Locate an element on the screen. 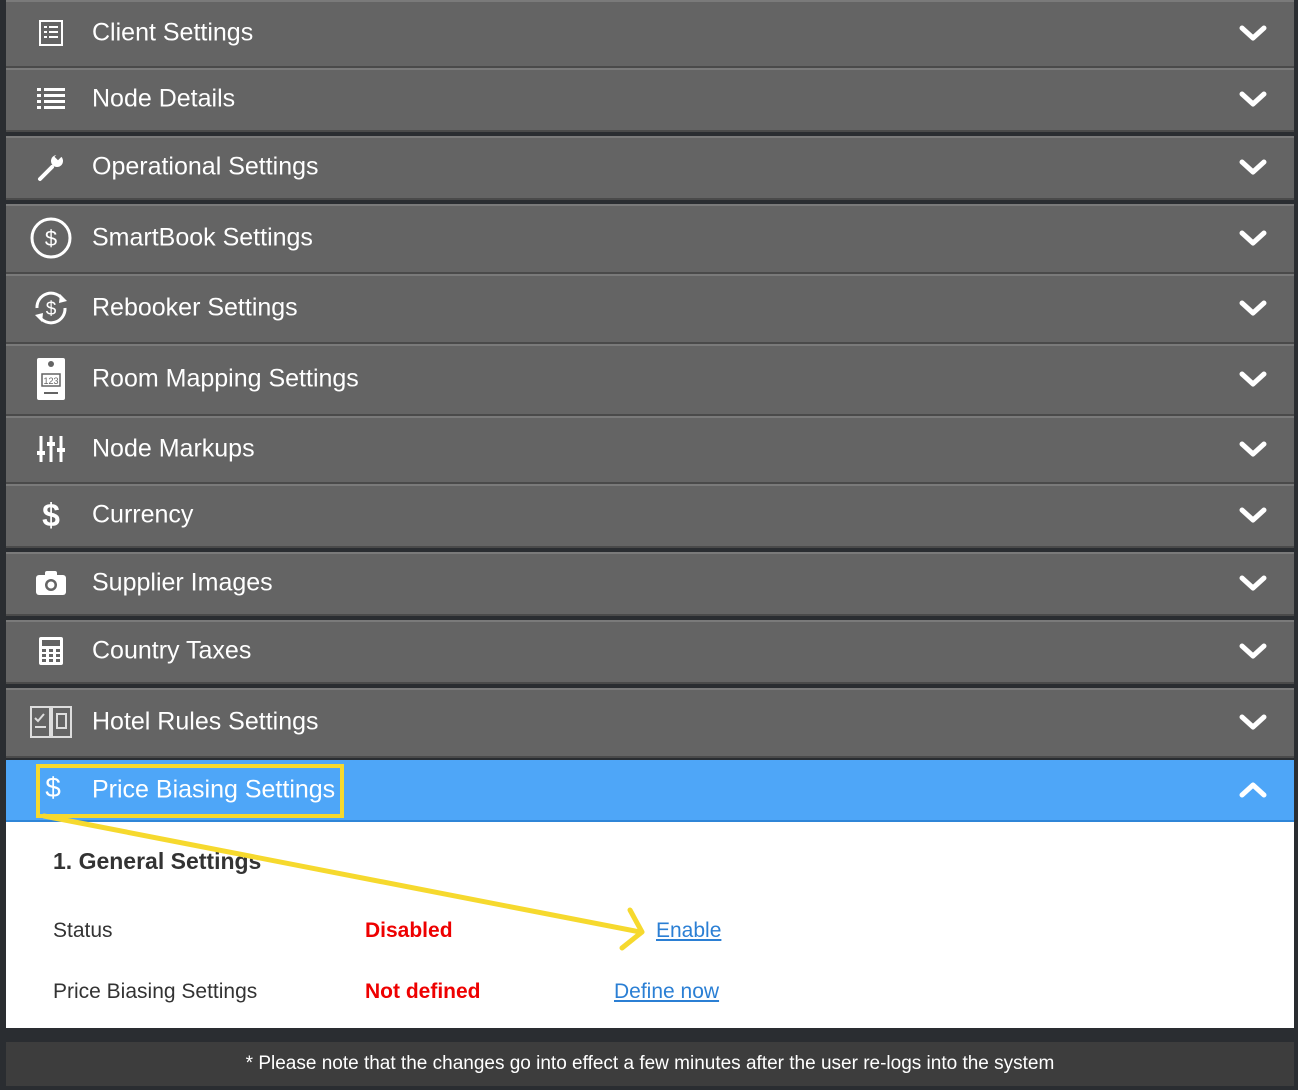 This screenshot has height=1090, width=1298. section-client-settings: Client Settings is located at coordinates (650, 34).